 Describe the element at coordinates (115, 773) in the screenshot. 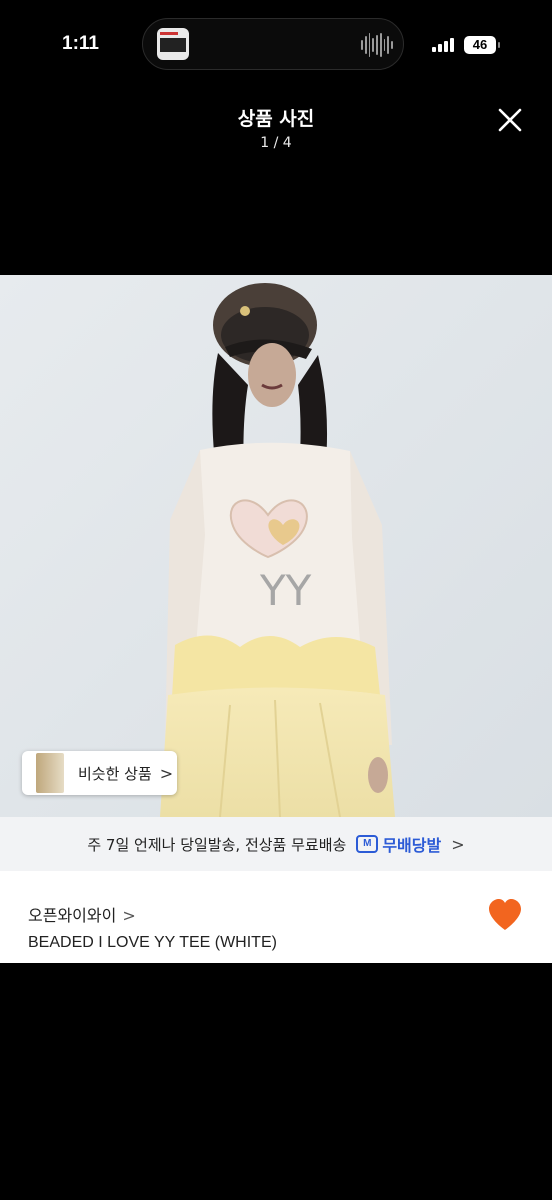

I see `similar-products-label: 비슷한 상품` at that location.